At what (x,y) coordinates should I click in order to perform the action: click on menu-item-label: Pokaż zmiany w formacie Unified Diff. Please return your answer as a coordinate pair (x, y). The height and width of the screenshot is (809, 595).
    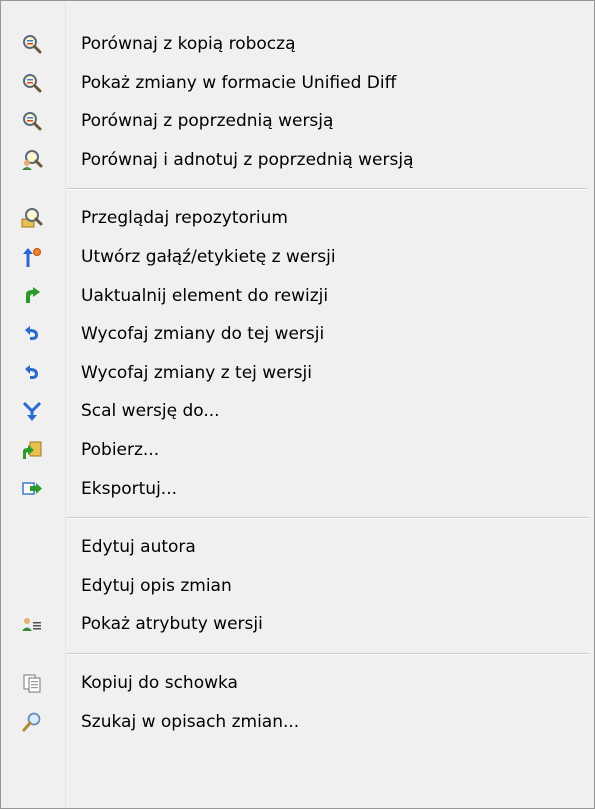
    Looking at the image, I should click on (239, 83).